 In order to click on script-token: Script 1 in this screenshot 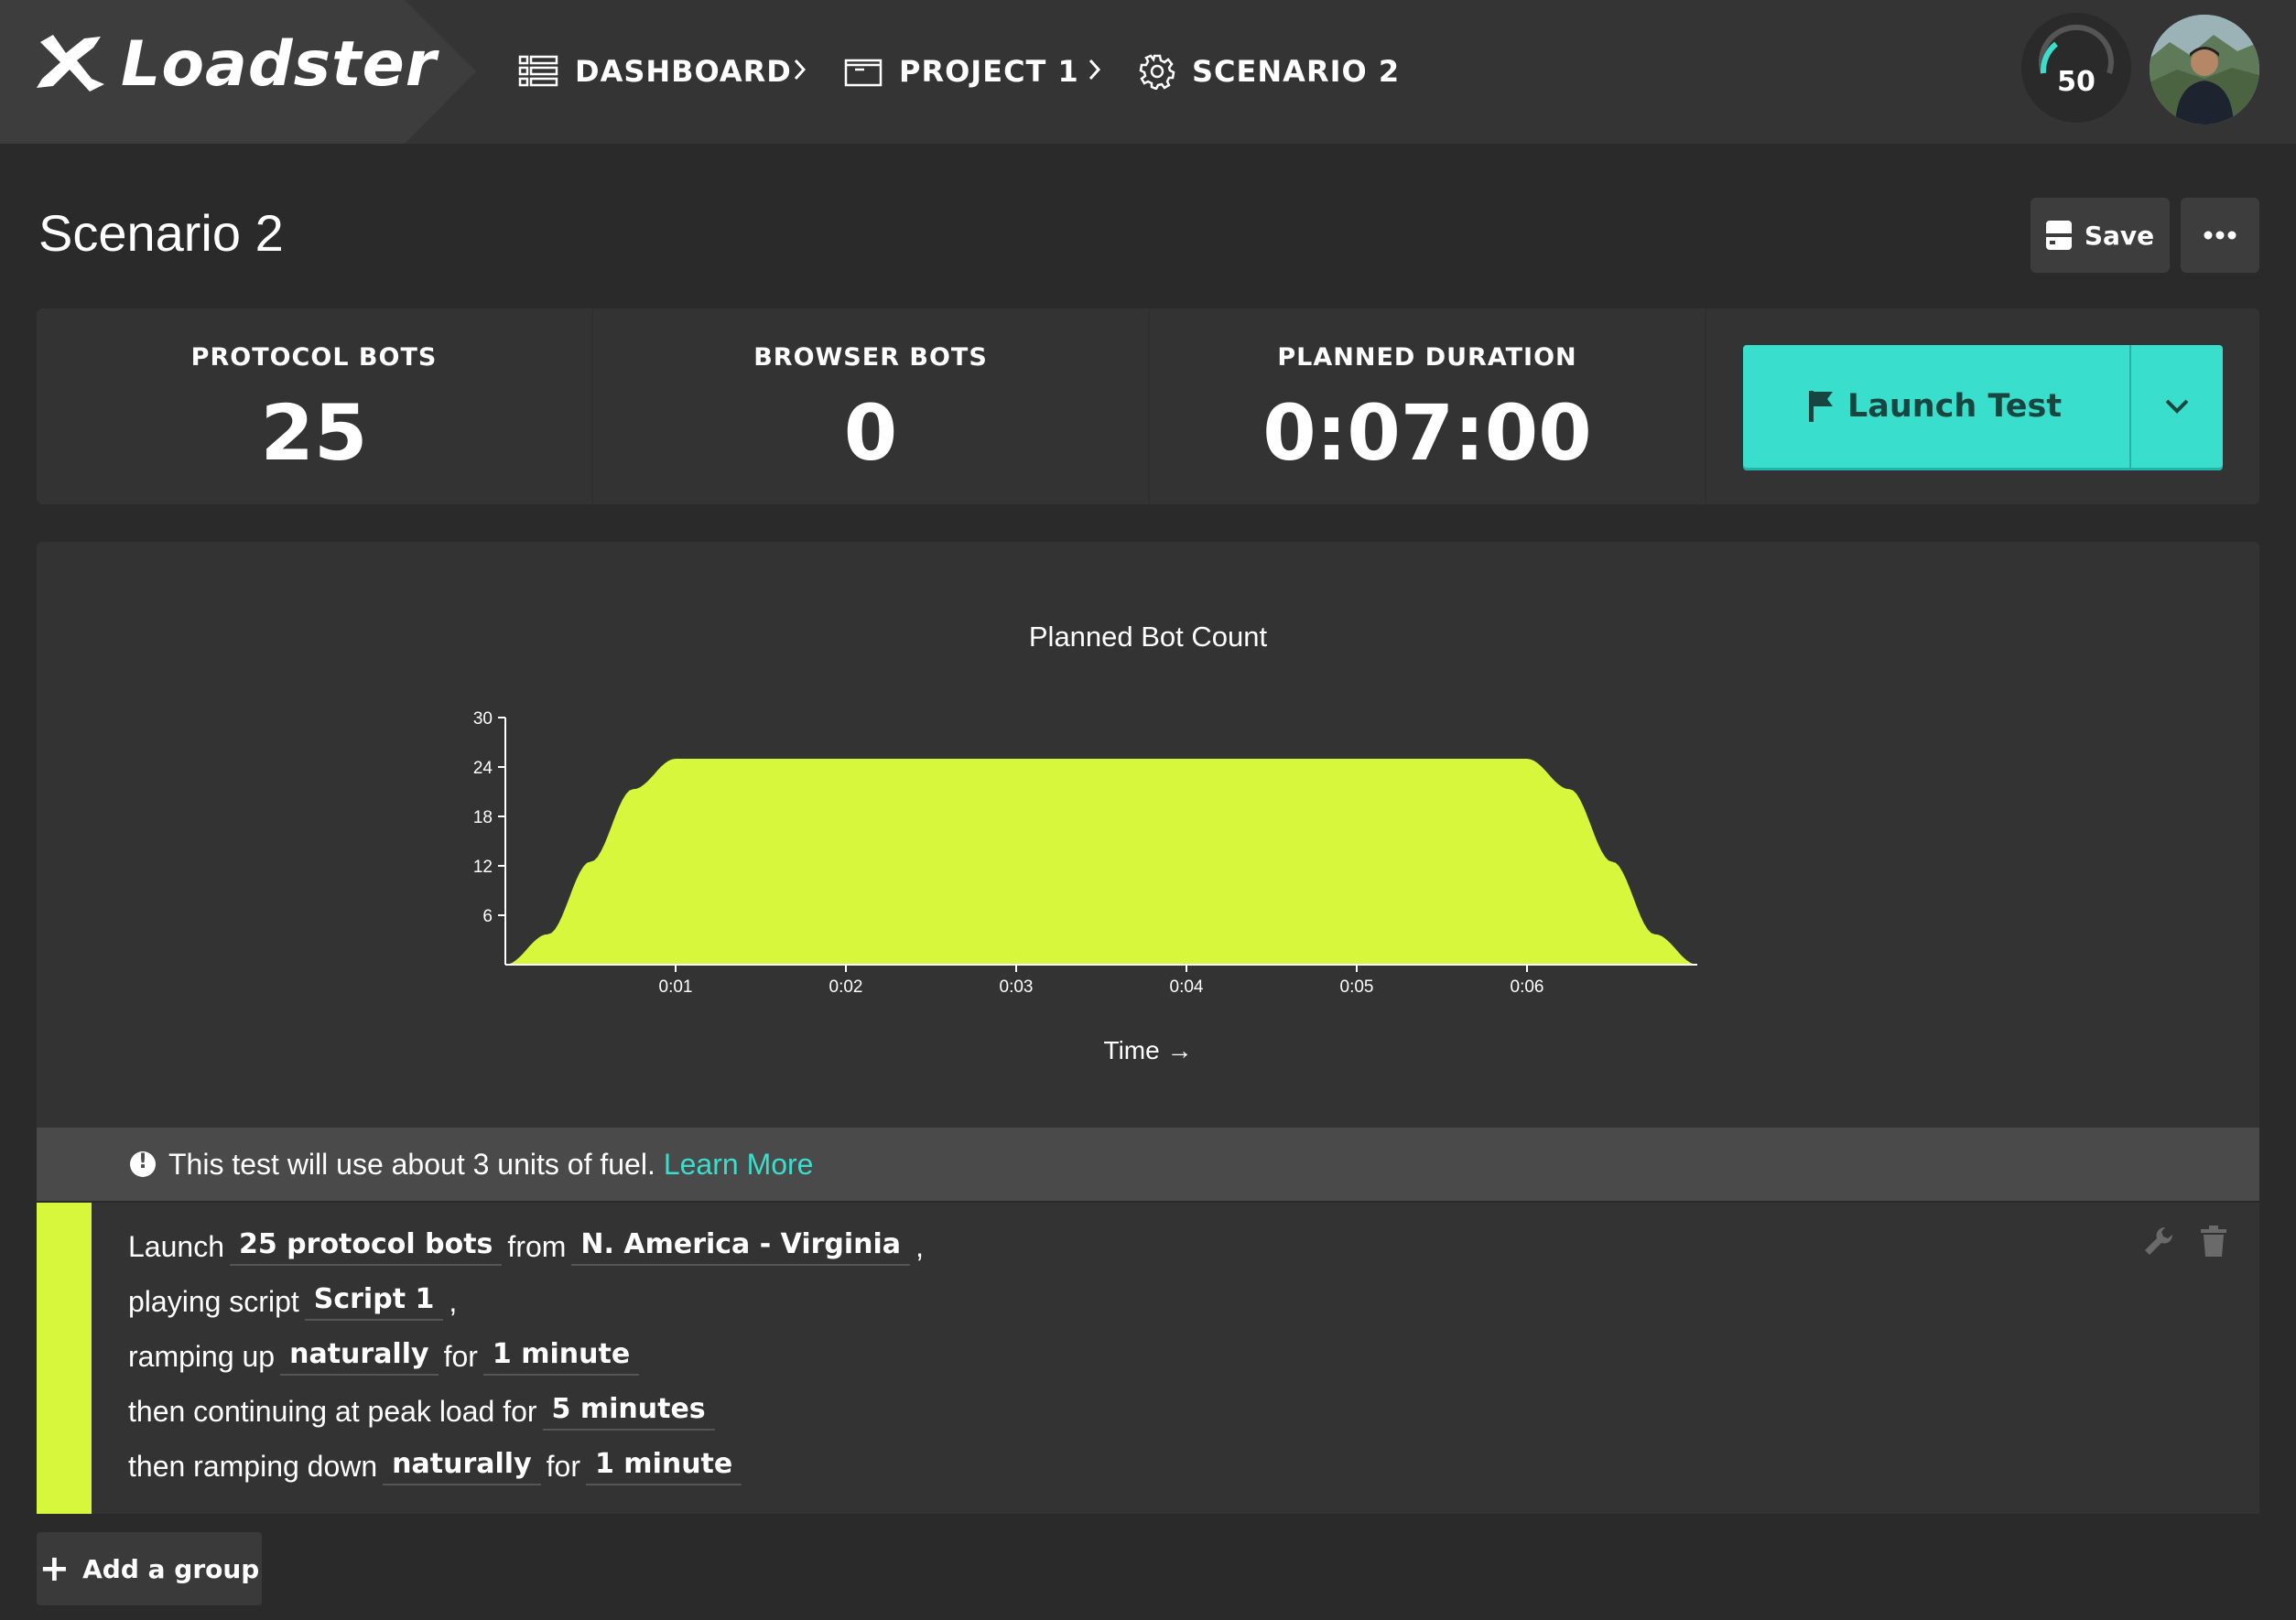, I will do `click(374, 1302)`.